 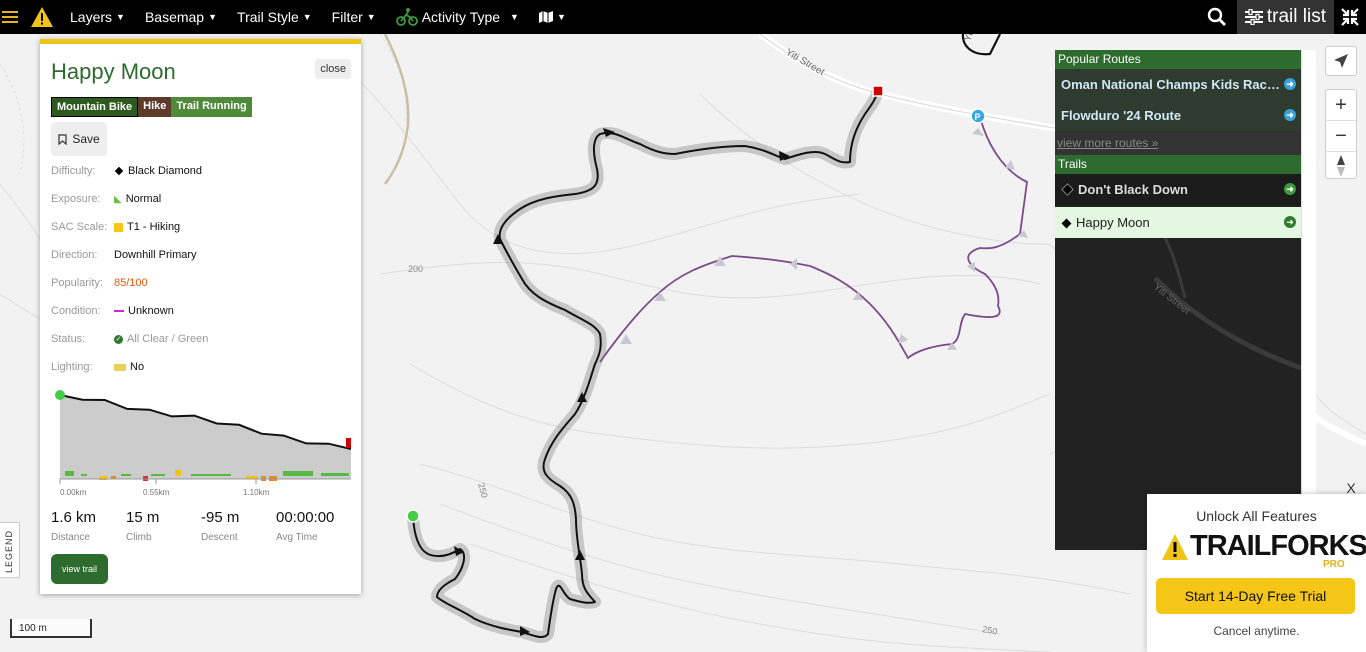 What do you see at coordinates (824, 239) in the screenshot?
I see `trail-direction-arrows` at bounding box center [824, 239].